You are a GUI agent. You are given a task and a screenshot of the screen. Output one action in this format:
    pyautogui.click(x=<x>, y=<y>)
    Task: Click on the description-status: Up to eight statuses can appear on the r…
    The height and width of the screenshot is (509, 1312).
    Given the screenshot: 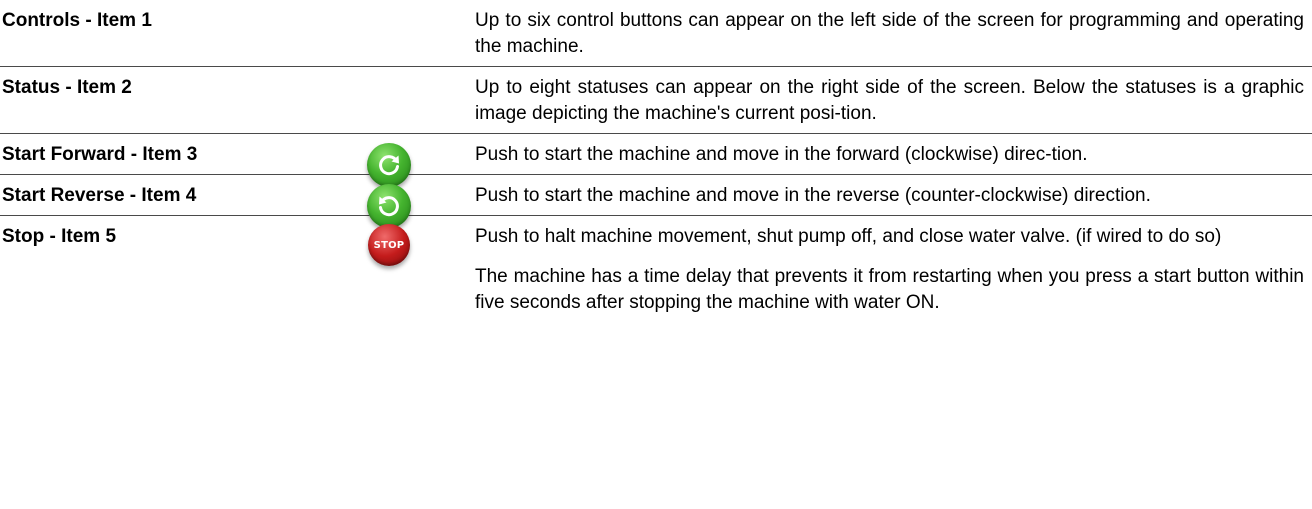 What is the action you would take?
    pyautogui.click(x=892, y=100)
    